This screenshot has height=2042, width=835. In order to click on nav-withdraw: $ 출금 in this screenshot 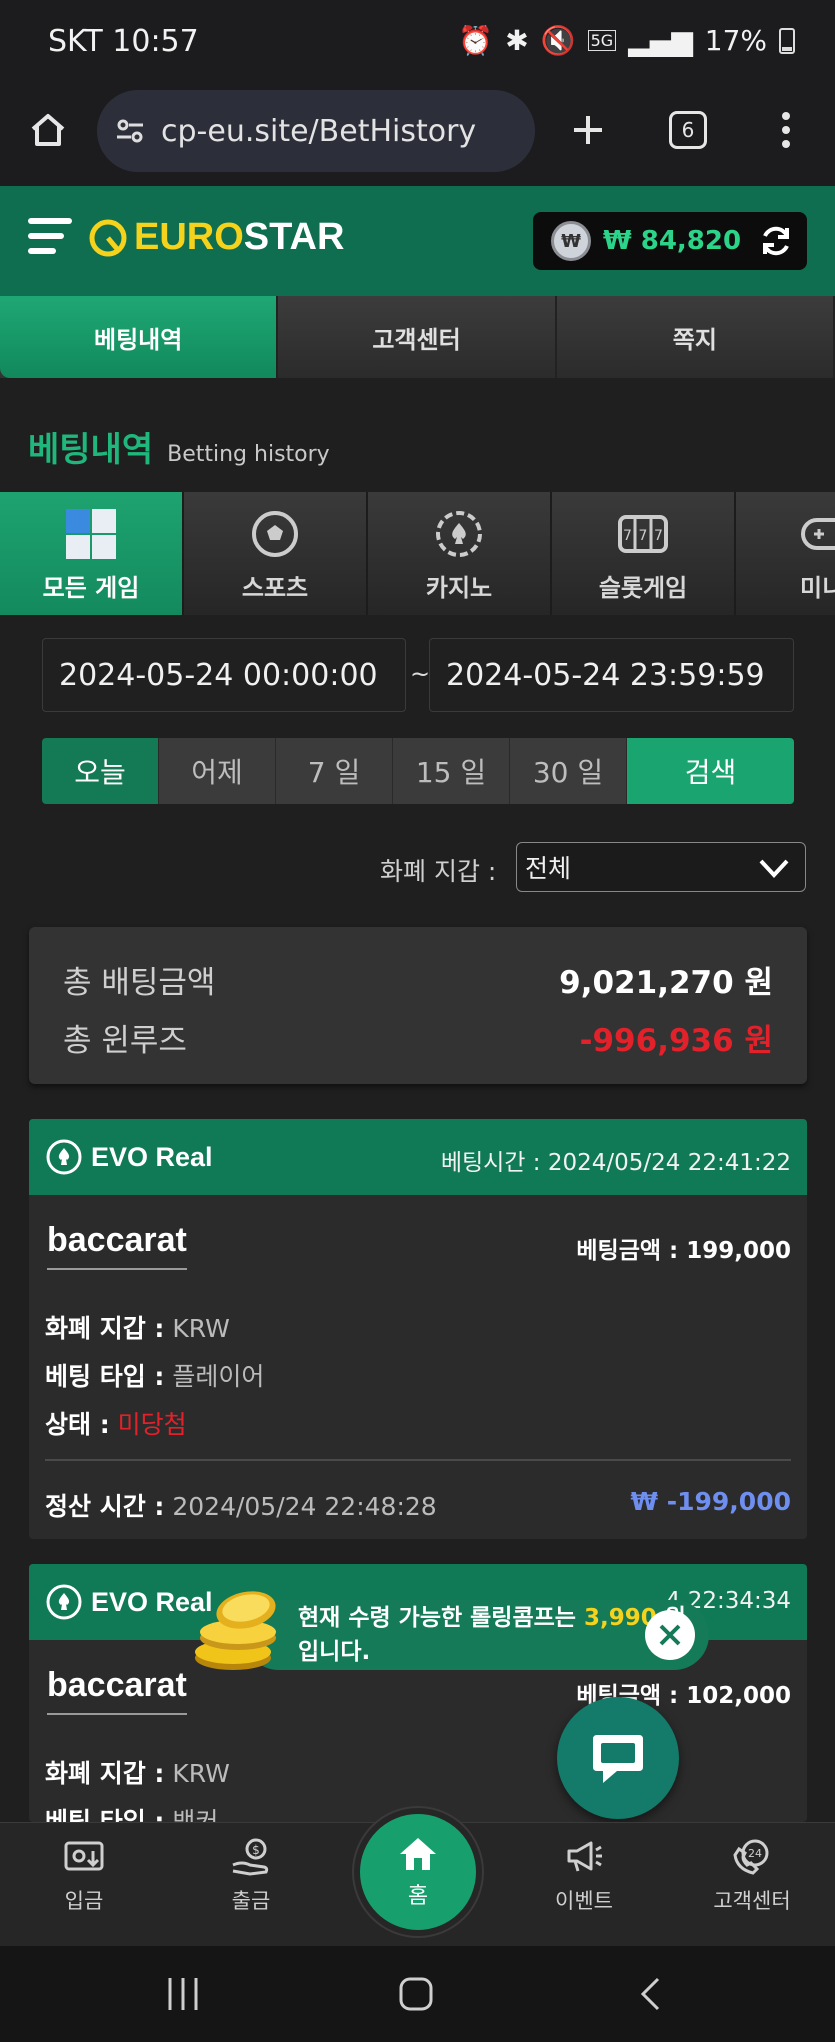, I will do `click(251, 1876)`.